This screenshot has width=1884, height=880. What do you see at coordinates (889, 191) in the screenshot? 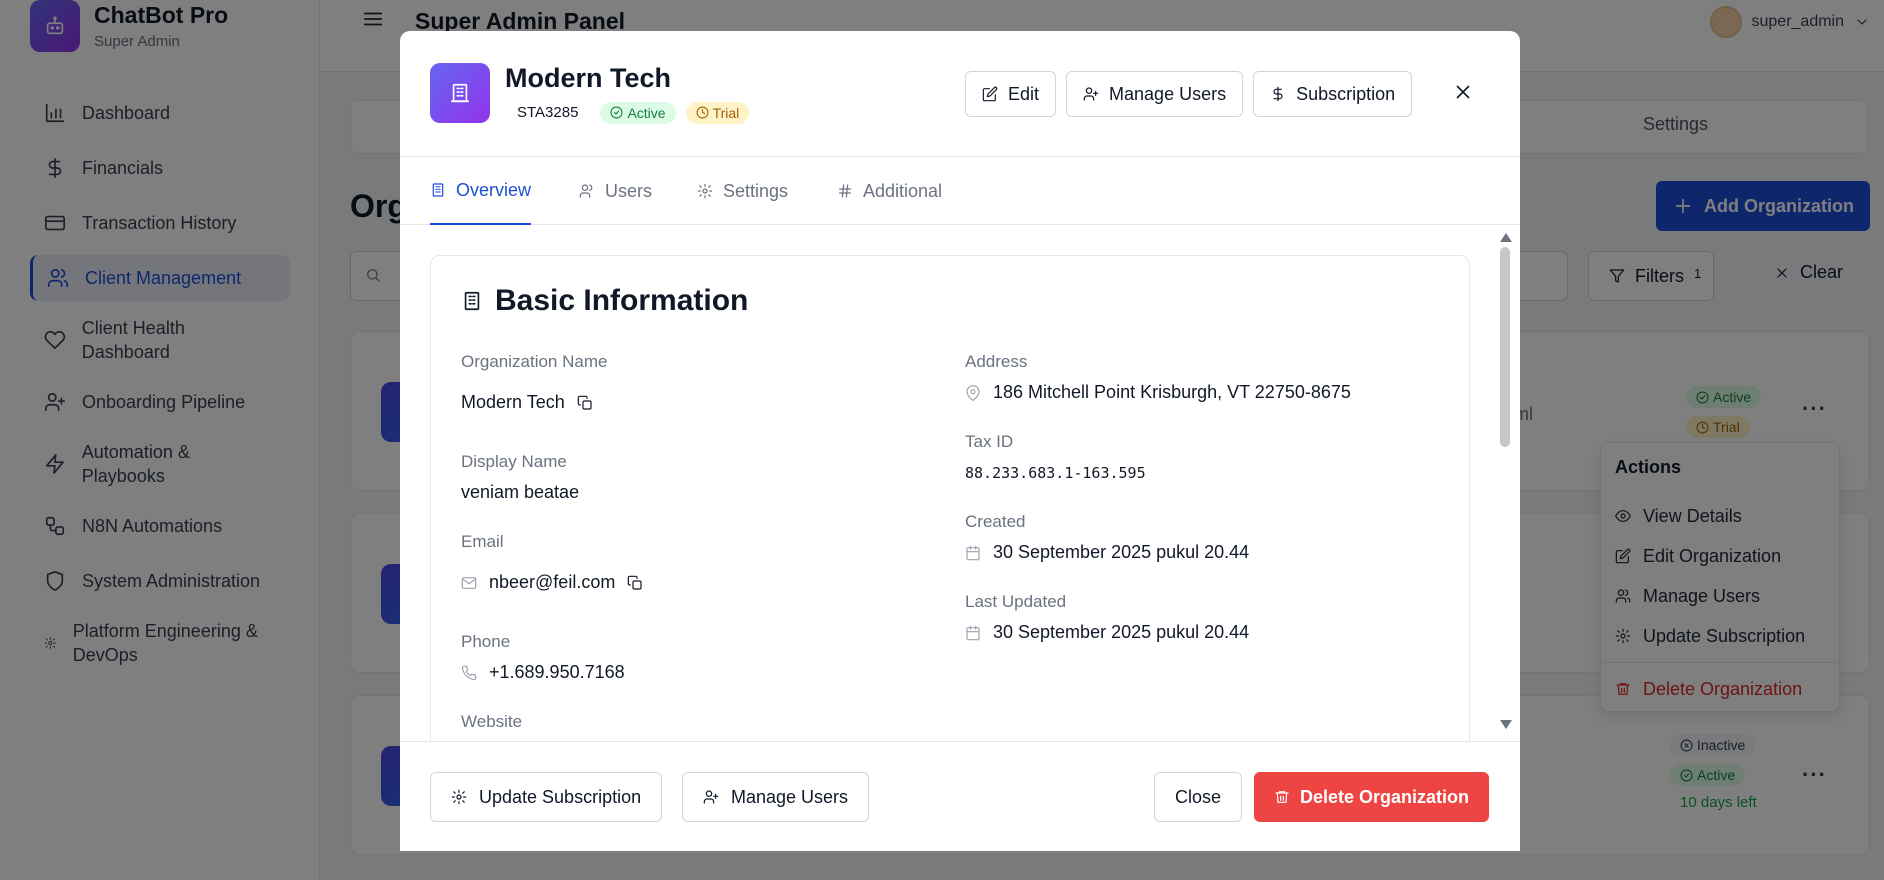
I see `tab-additional: Additional` at bounding box center [889, 191].